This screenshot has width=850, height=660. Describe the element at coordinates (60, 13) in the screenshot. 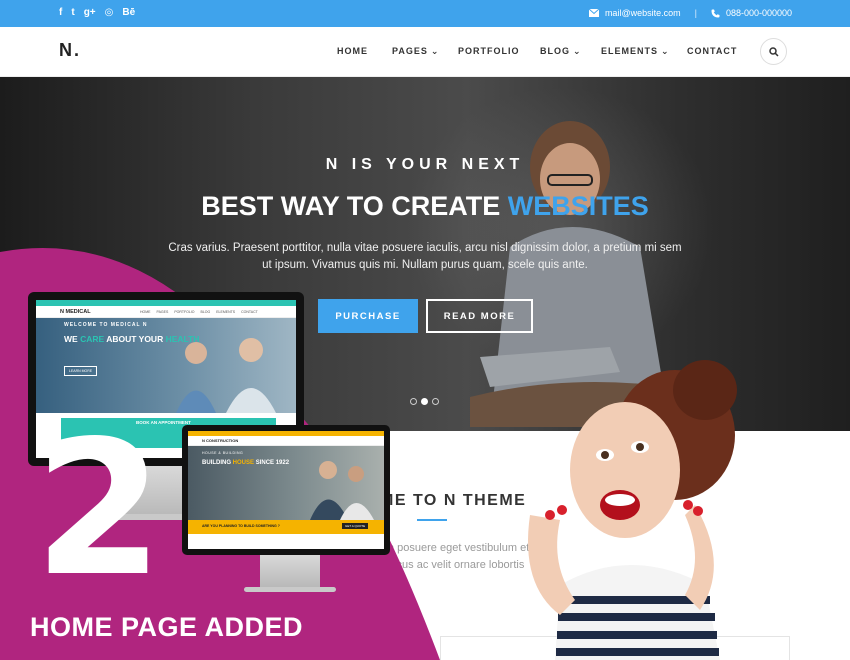

I see `facebook-icon: f` at that location.